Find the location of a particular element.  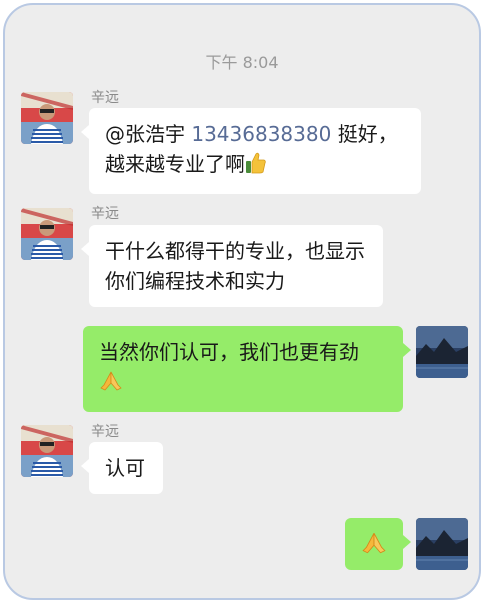

mention-tag: @张浩宇 is located at coordinates (145, 134).